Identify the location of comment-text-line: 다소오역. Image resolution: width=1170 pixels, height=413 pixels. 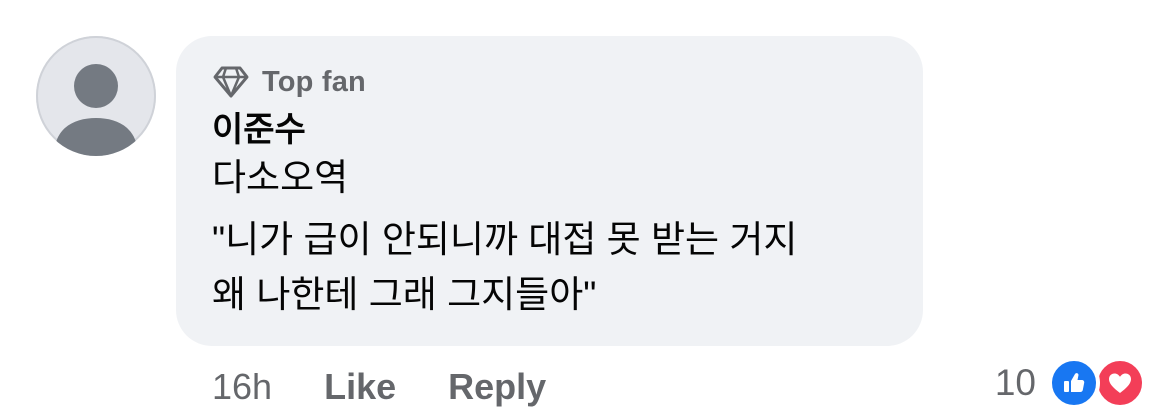
(280, 177).